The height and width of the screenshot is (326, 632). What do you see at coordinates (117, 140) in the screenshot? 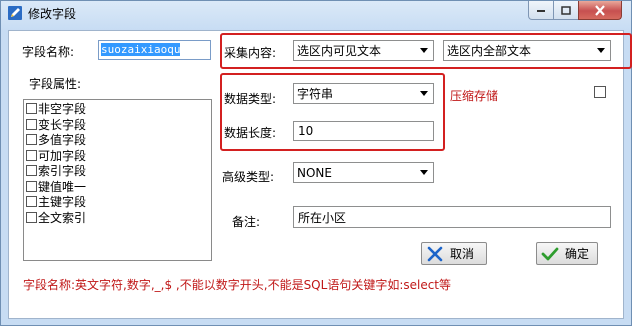
I see `attribute-item: 多值字段` at bounding box center [117, 140].